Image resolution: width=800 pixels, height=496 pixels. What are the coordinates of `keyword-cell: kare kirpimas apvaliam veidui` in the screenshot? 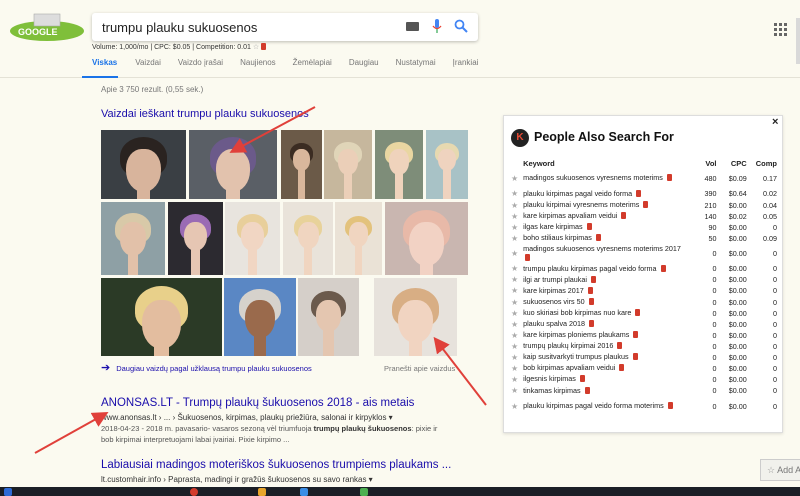 It's located at (604, 216).